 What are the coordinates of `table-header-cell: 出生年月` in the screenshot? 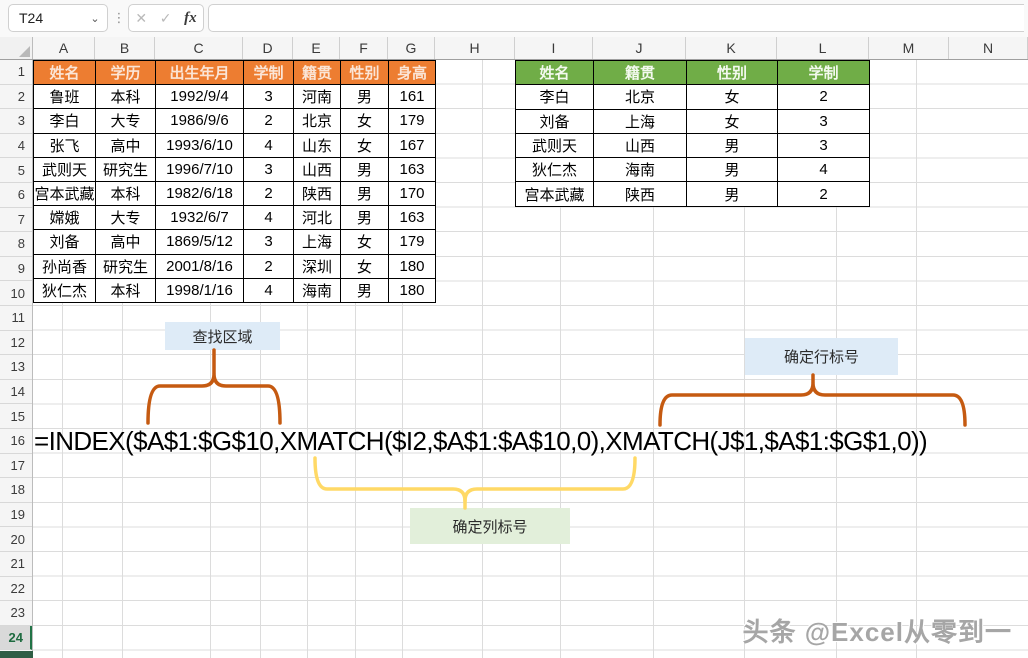 It's located at (199, 72).